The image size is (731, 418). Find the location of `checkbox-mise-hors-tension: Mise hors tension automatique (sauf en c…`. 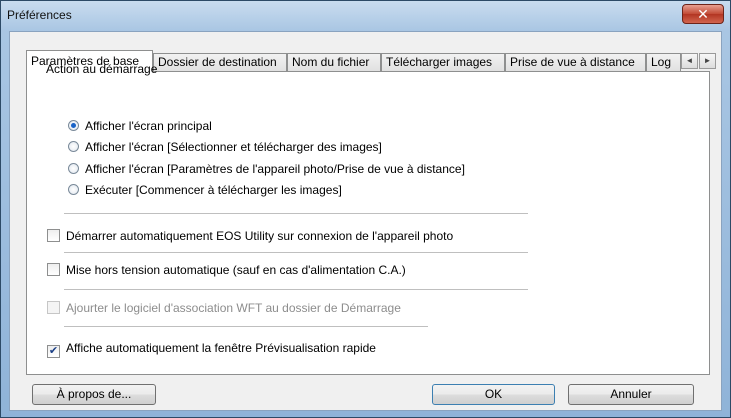

checkbox-mise-hors-tension: Mise hors tension automatique (sauf en c… is located at coordinates (226, 270).